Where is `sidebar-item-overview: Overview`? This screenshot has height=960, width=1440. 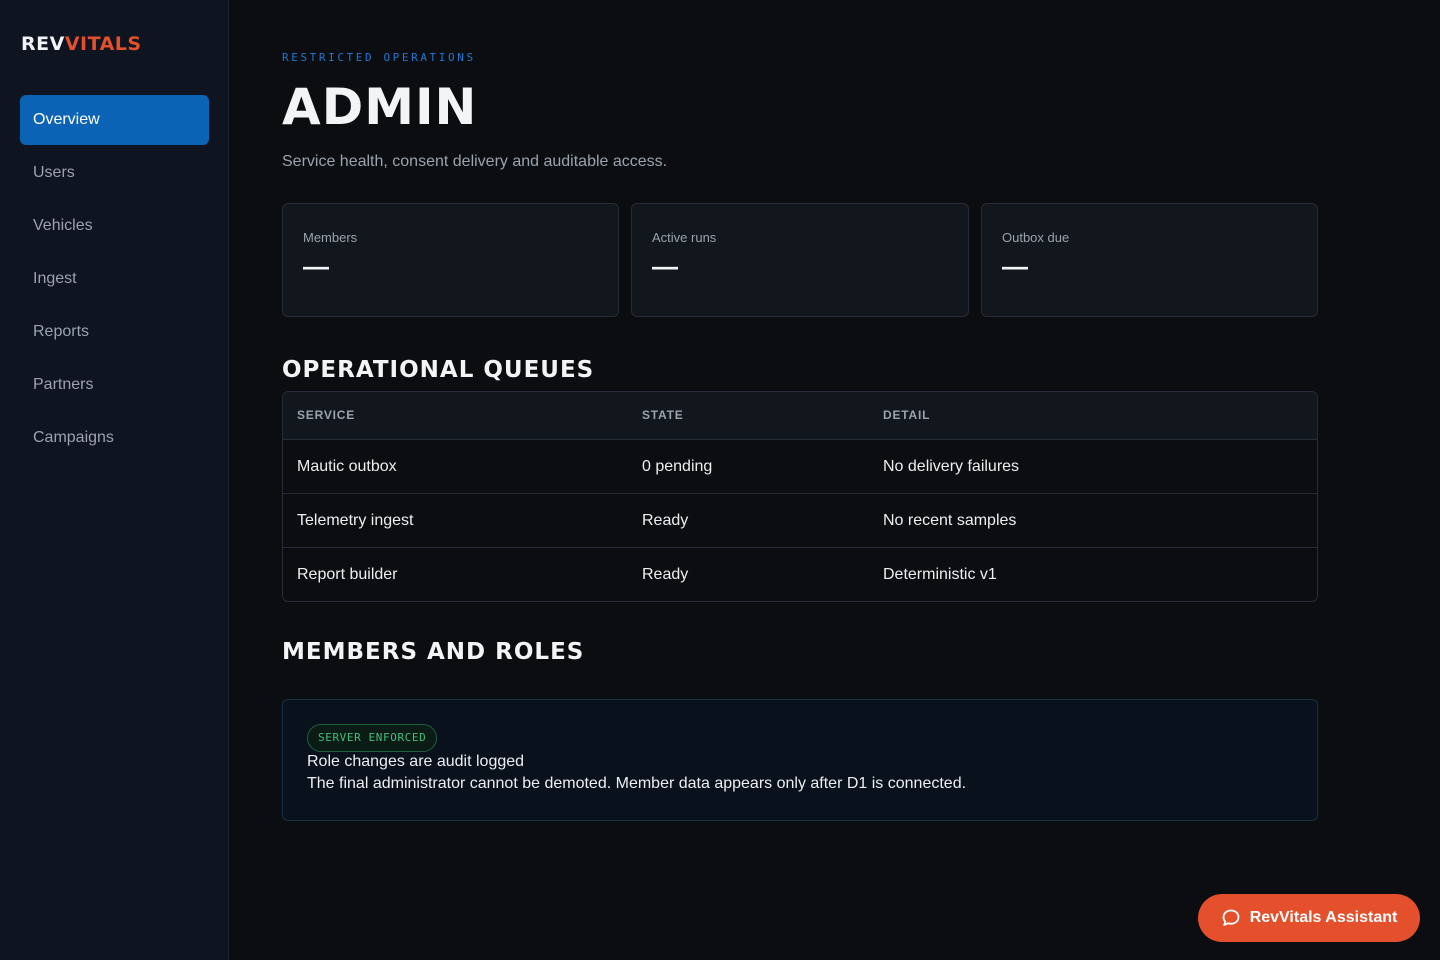
sidebar-item-overview: Overview is located at coordinates (114, 120).